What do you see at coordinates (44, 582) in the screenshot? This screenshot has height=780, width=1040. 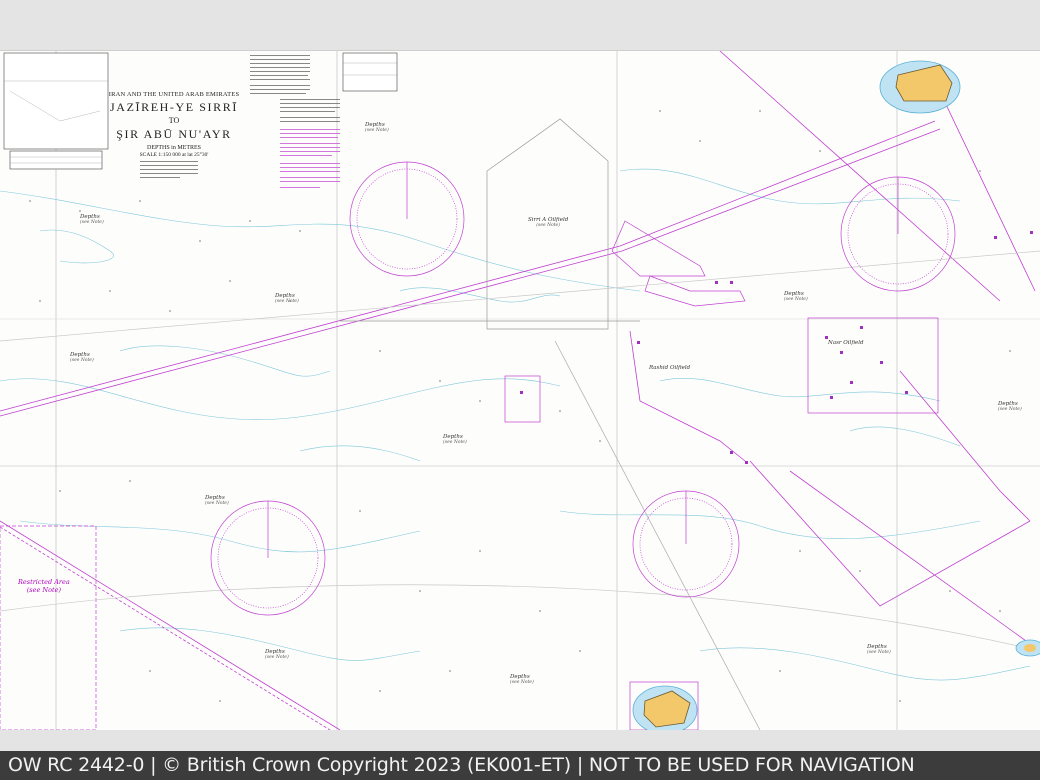 I see `restricted-line1: Restricted Area` at bounding box center [44, 582].